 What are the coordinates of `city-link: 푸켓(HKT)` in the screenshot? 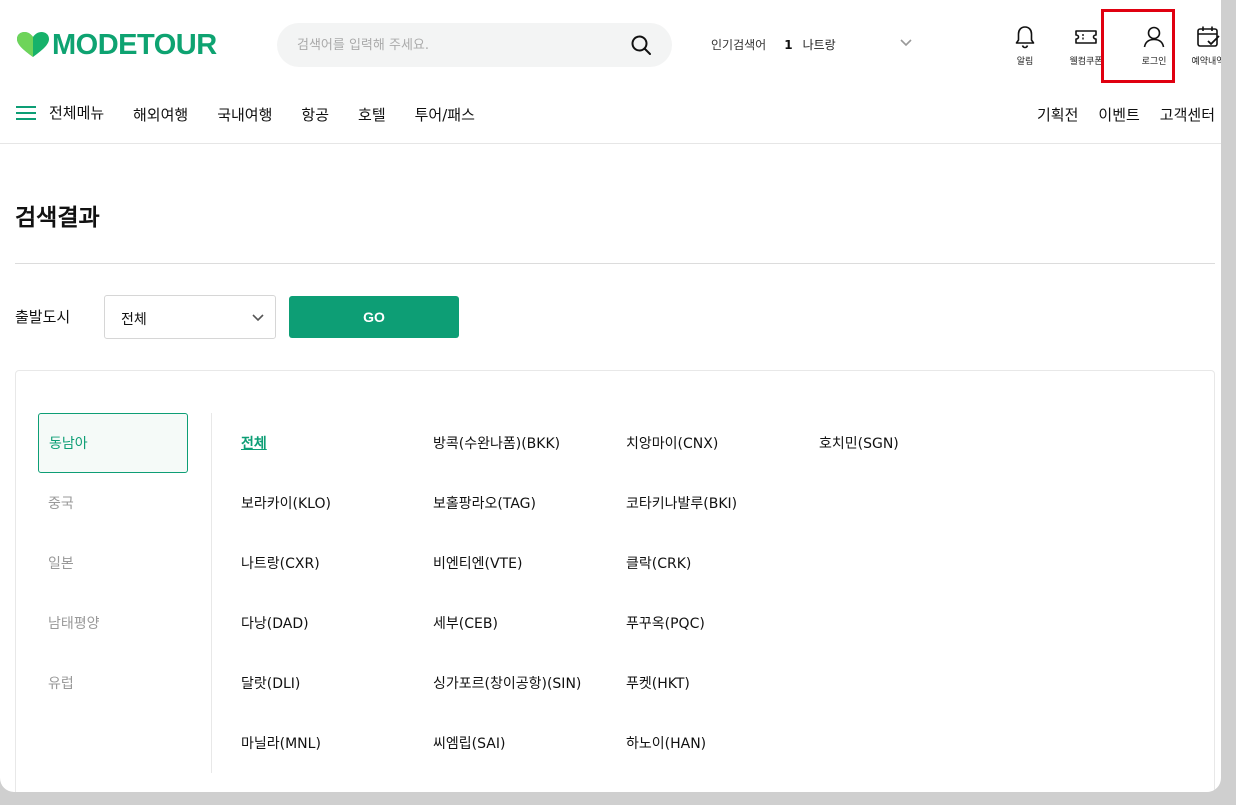 It's located at (722, 683).